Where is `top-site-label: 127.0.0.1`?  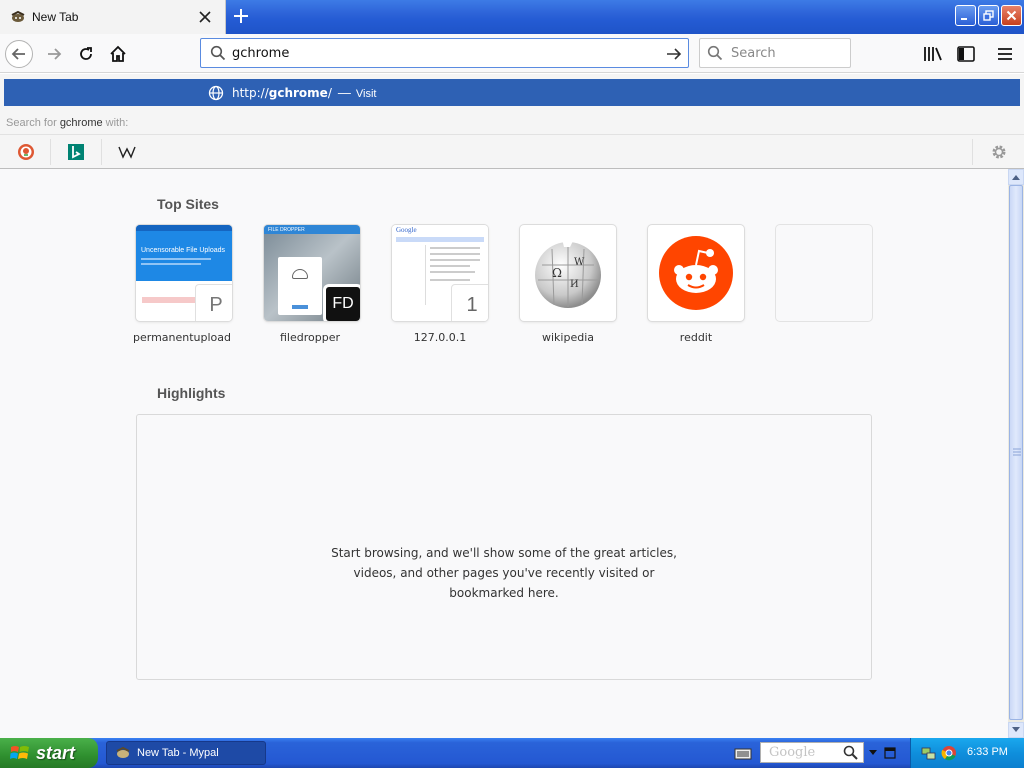 top-site-label: 127.0.0.1 is located at coordinates (440, 337).